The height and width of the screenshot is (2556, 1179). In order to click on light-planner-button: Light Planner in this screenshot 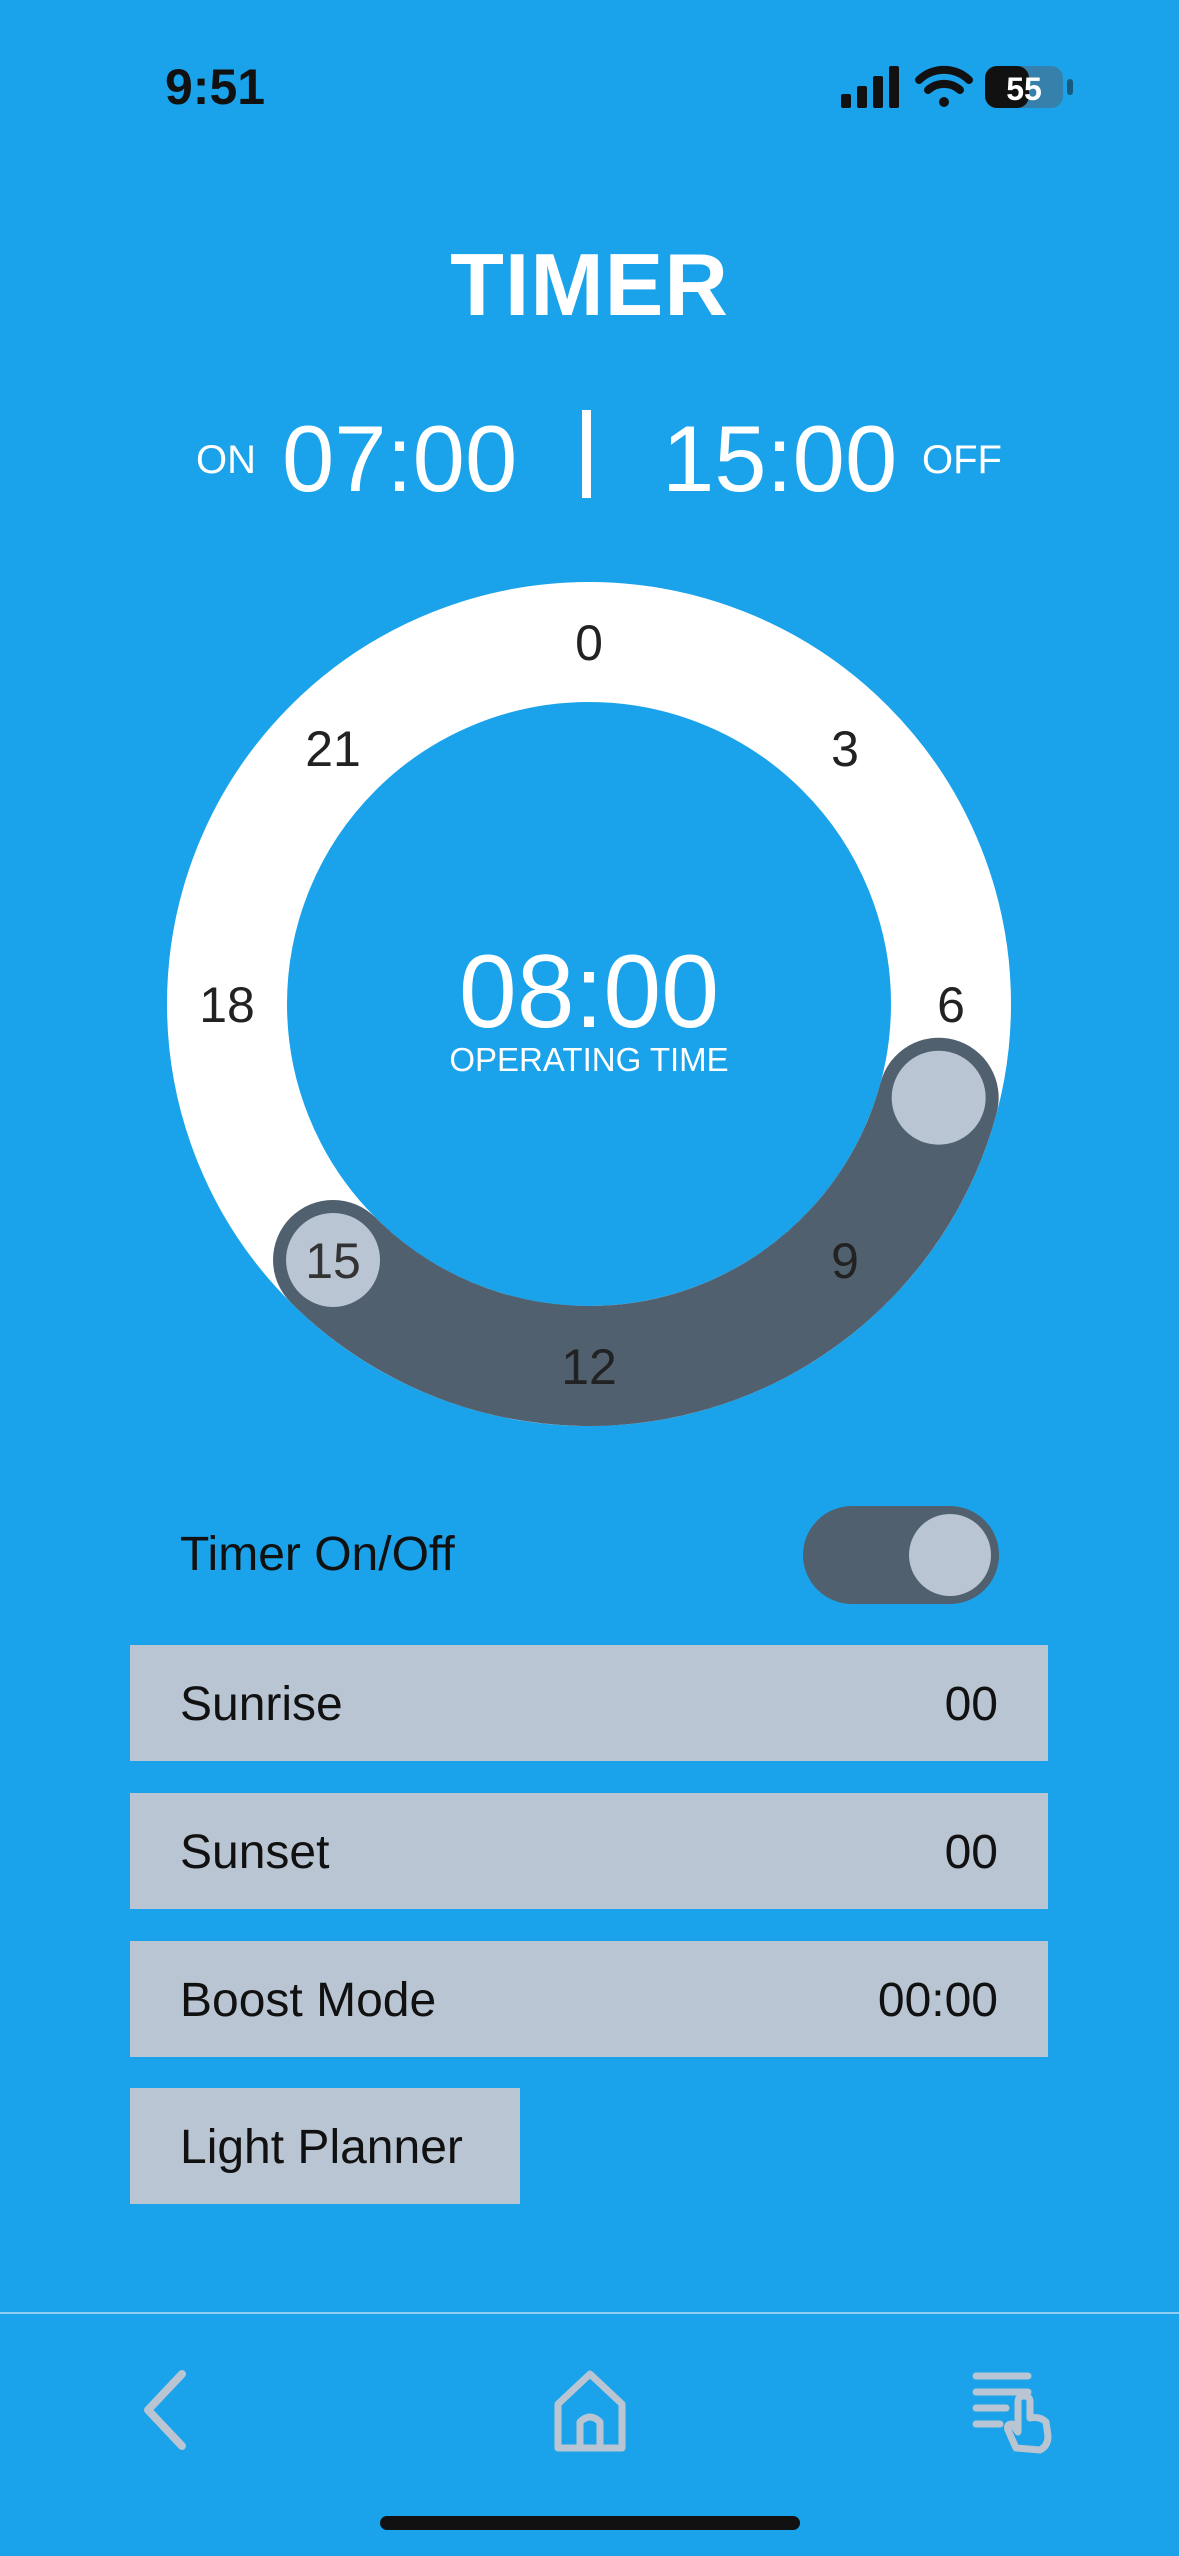, I will do `click(325, 2146)`.